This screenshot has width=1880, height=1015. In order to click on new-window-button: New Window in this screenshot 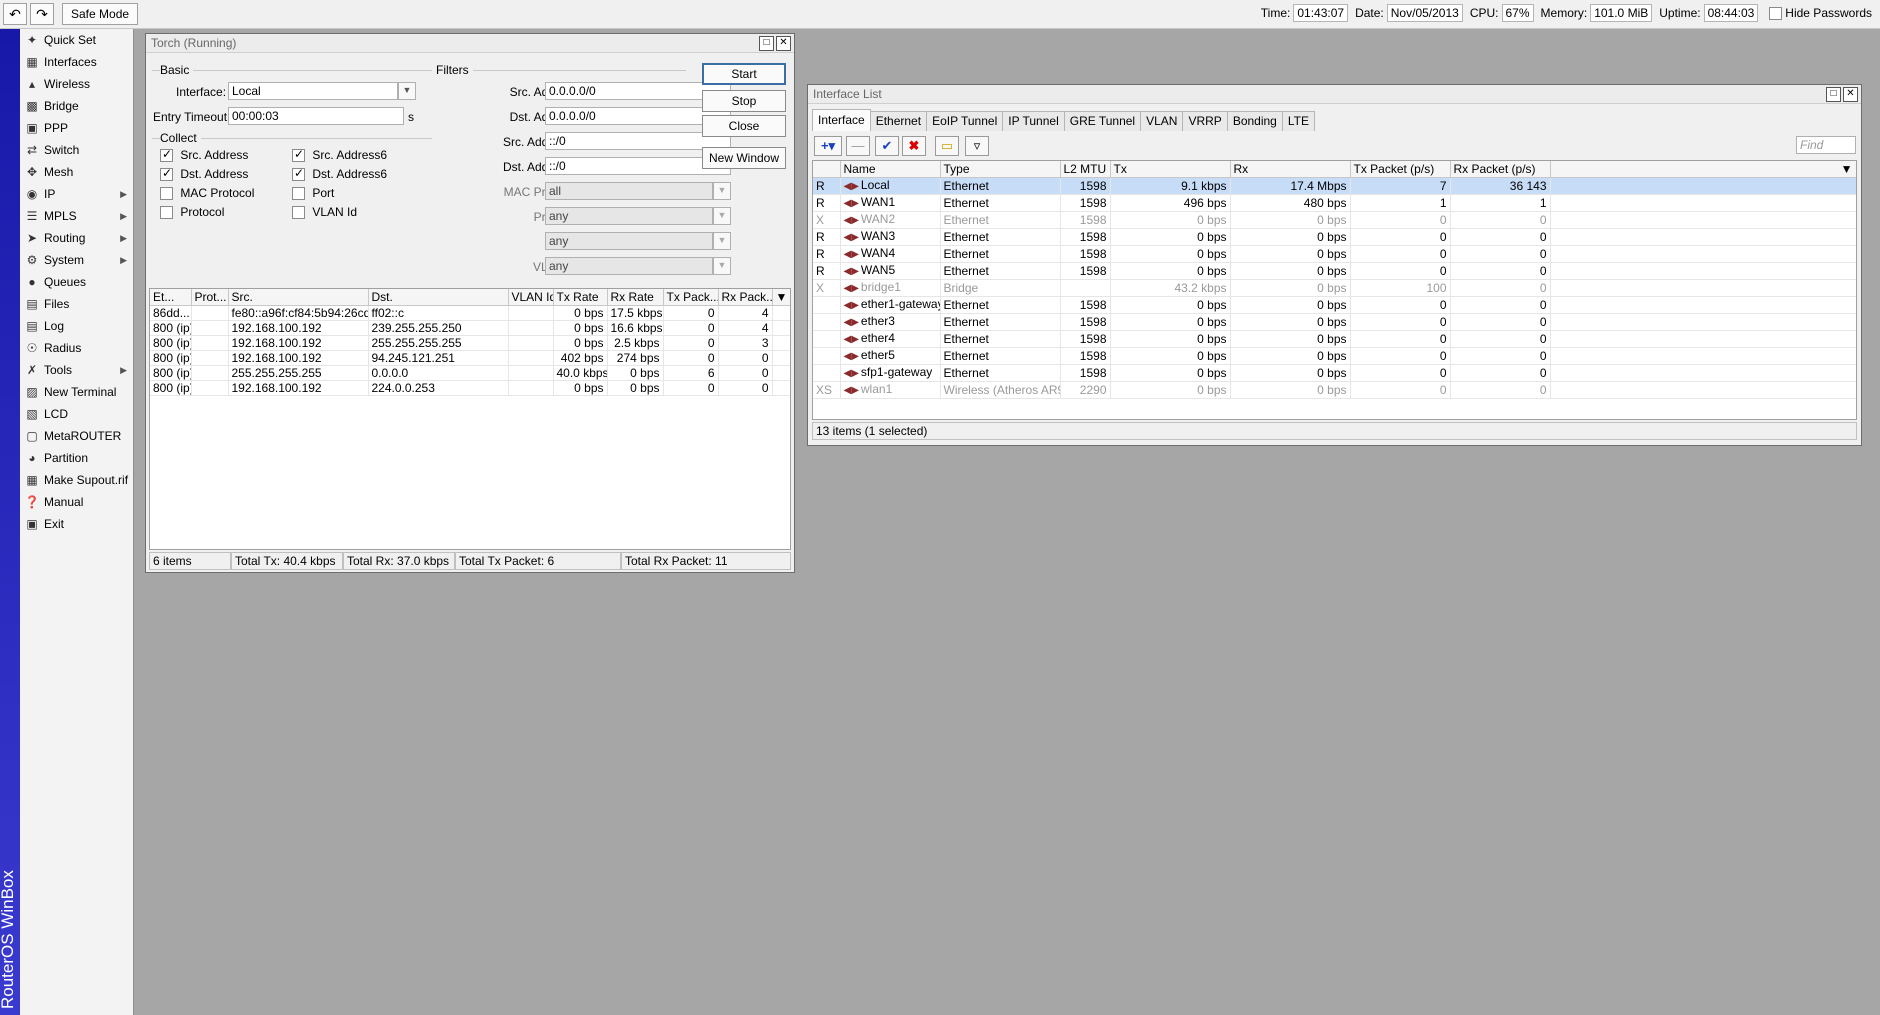, I will do `click(744, 158)`.